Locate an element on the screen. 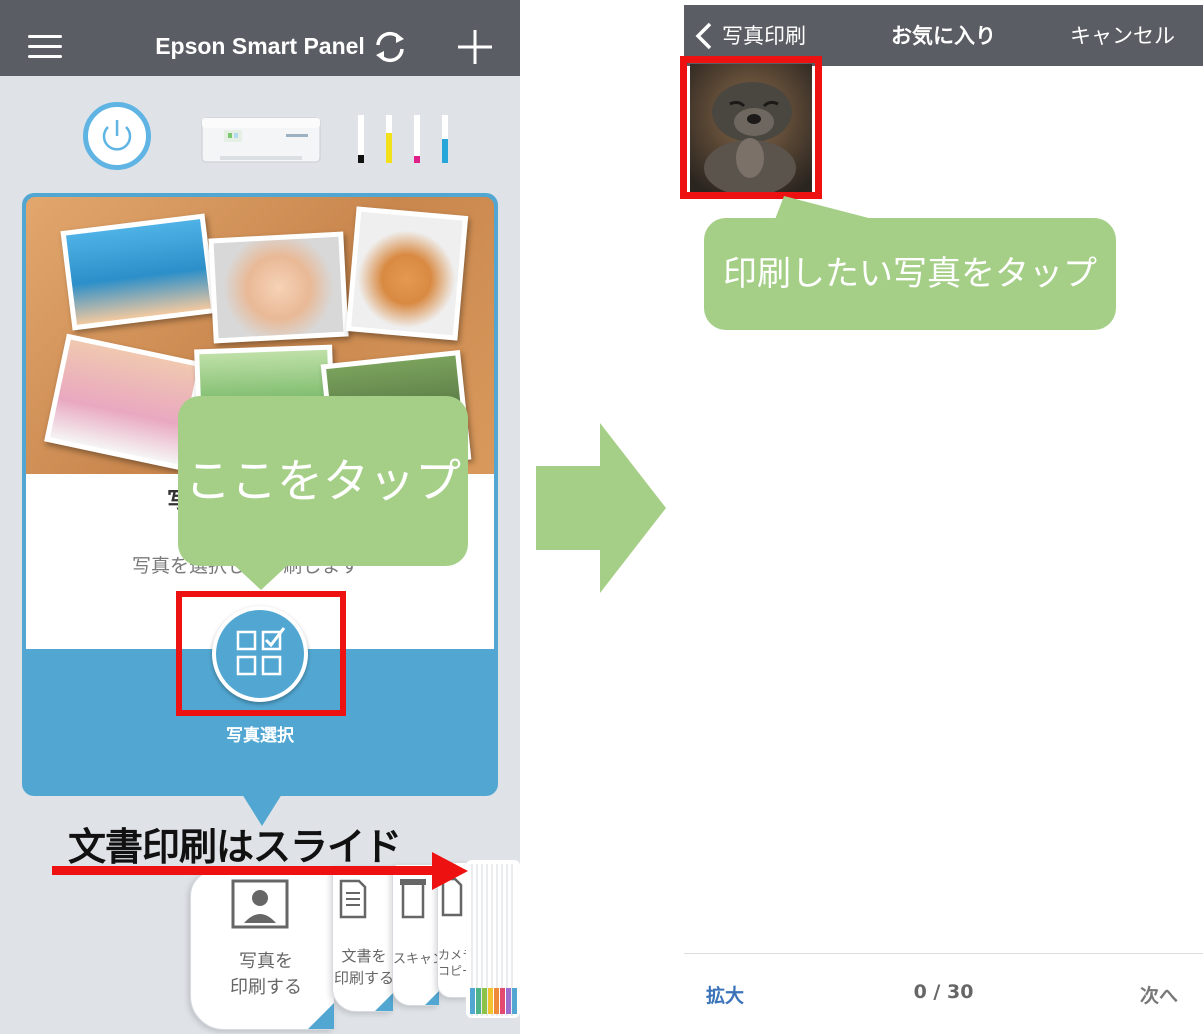 This screenshot has height=1034, width=1203. power-button is located at coordinates (117, 136).